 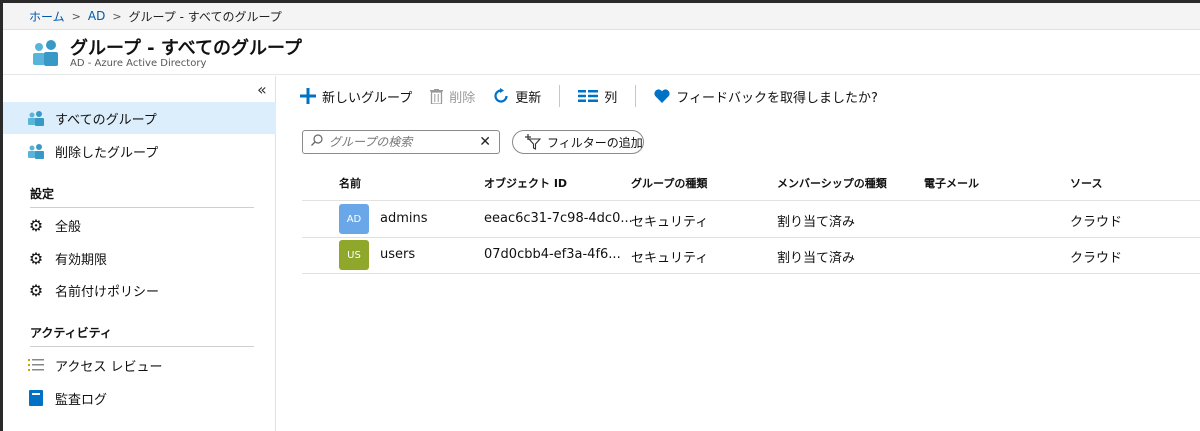 I want to click on refresh-icon, so click(x=501, y=96).